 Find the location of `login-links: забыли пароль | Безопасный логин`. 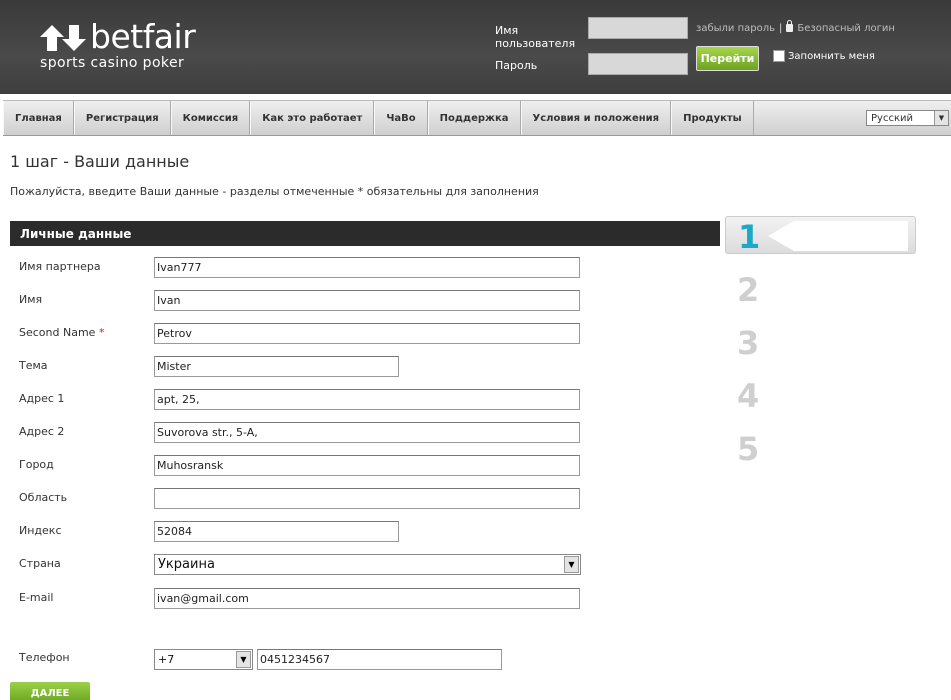

login-links: забыли пароль | Безопасный логин is located at coordinates (795, 27).